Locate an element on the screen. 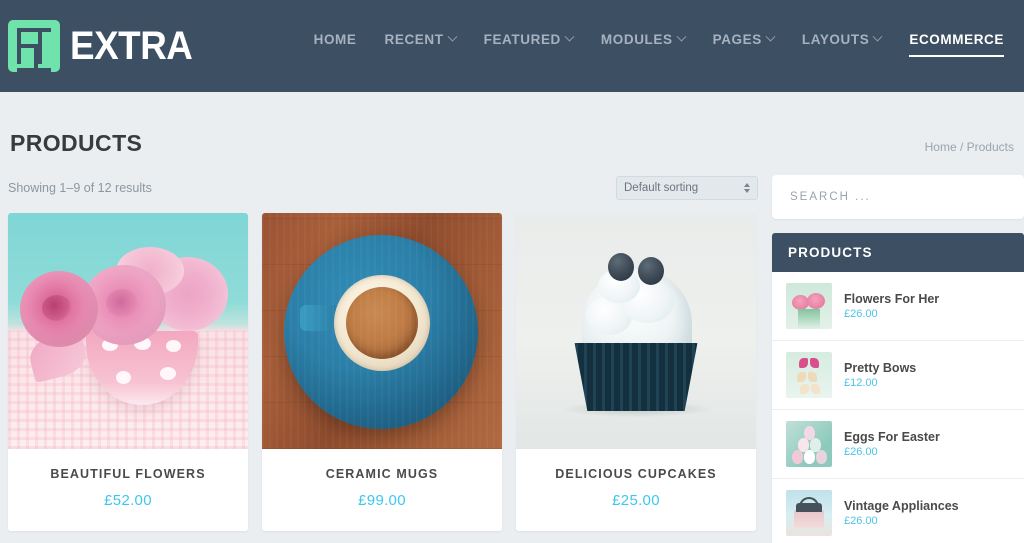 The height and width of the screenshot is (543, 1024). product-card: CERAMIC MUGS £99.00 is located at coordinates (382, 372).